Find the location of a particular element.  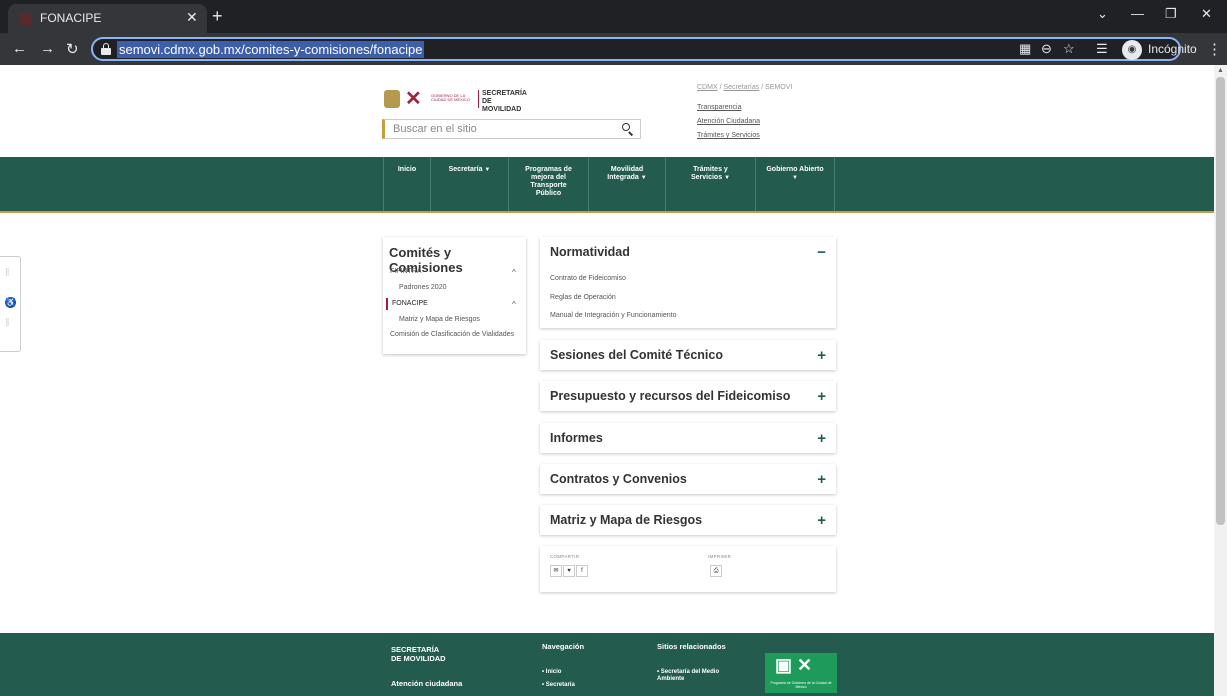

footer-secretaria: SECRETARÍA DE MOVILIDAD is located at coordinates (418, 654).